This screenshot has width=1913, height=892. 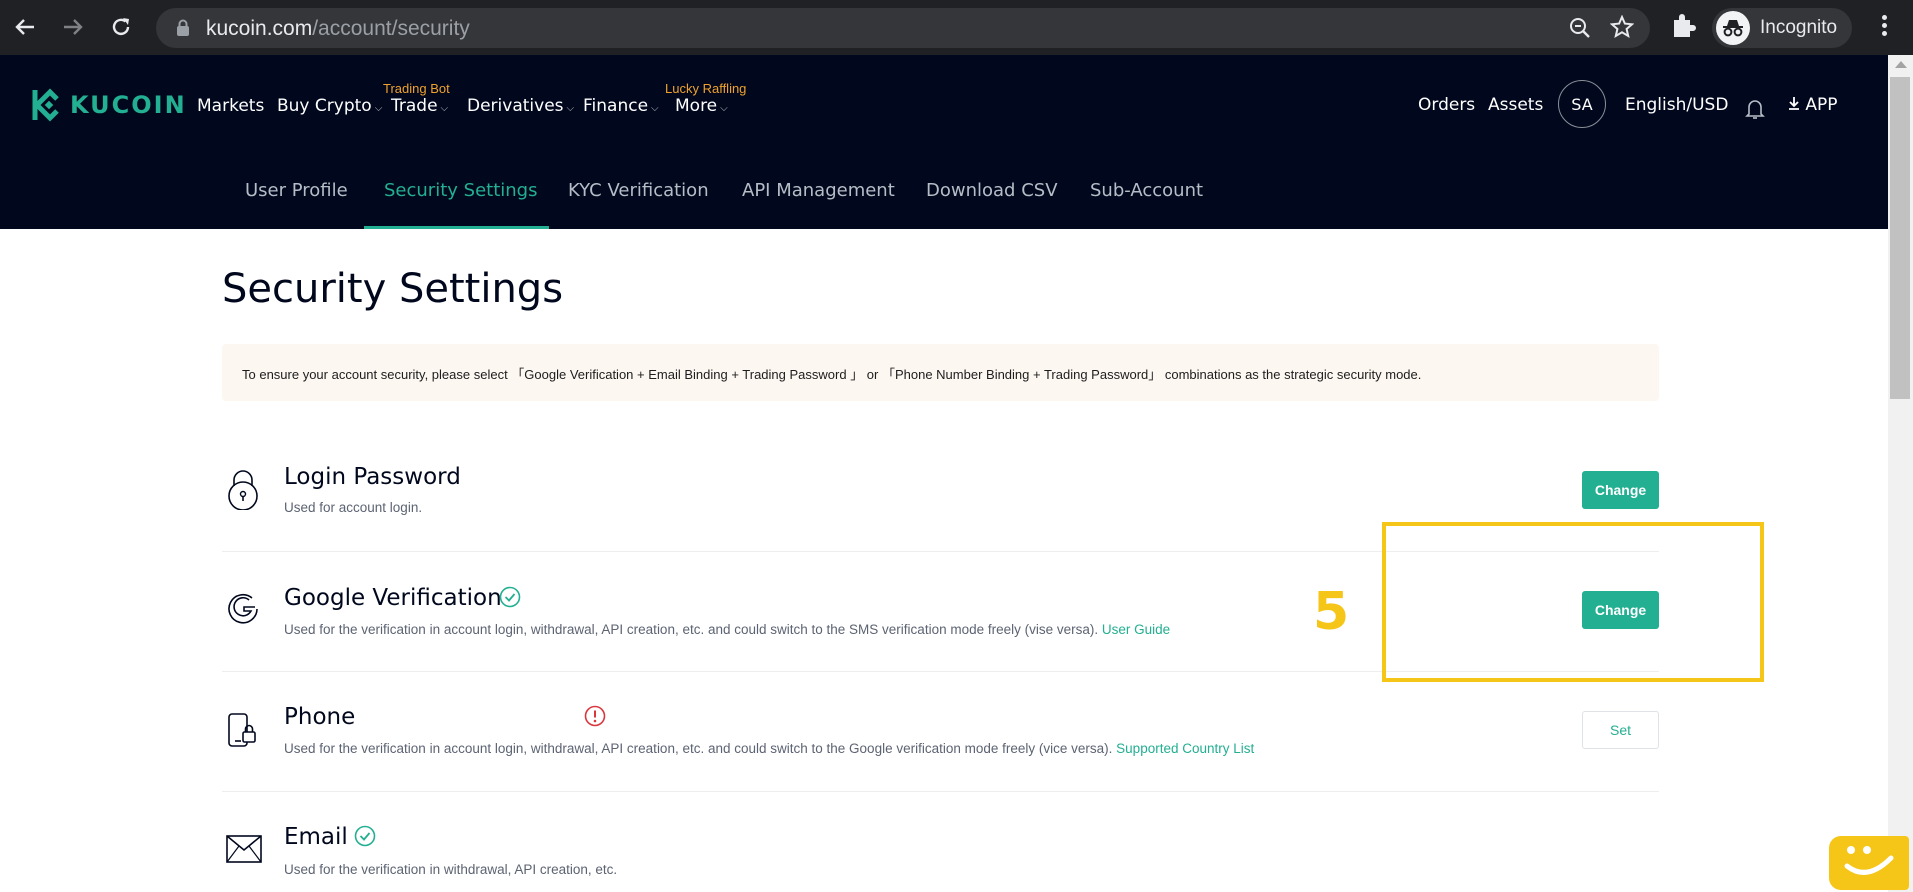 I want to click on language-currency-selector: English/USD, so click(x=1676, y=105).